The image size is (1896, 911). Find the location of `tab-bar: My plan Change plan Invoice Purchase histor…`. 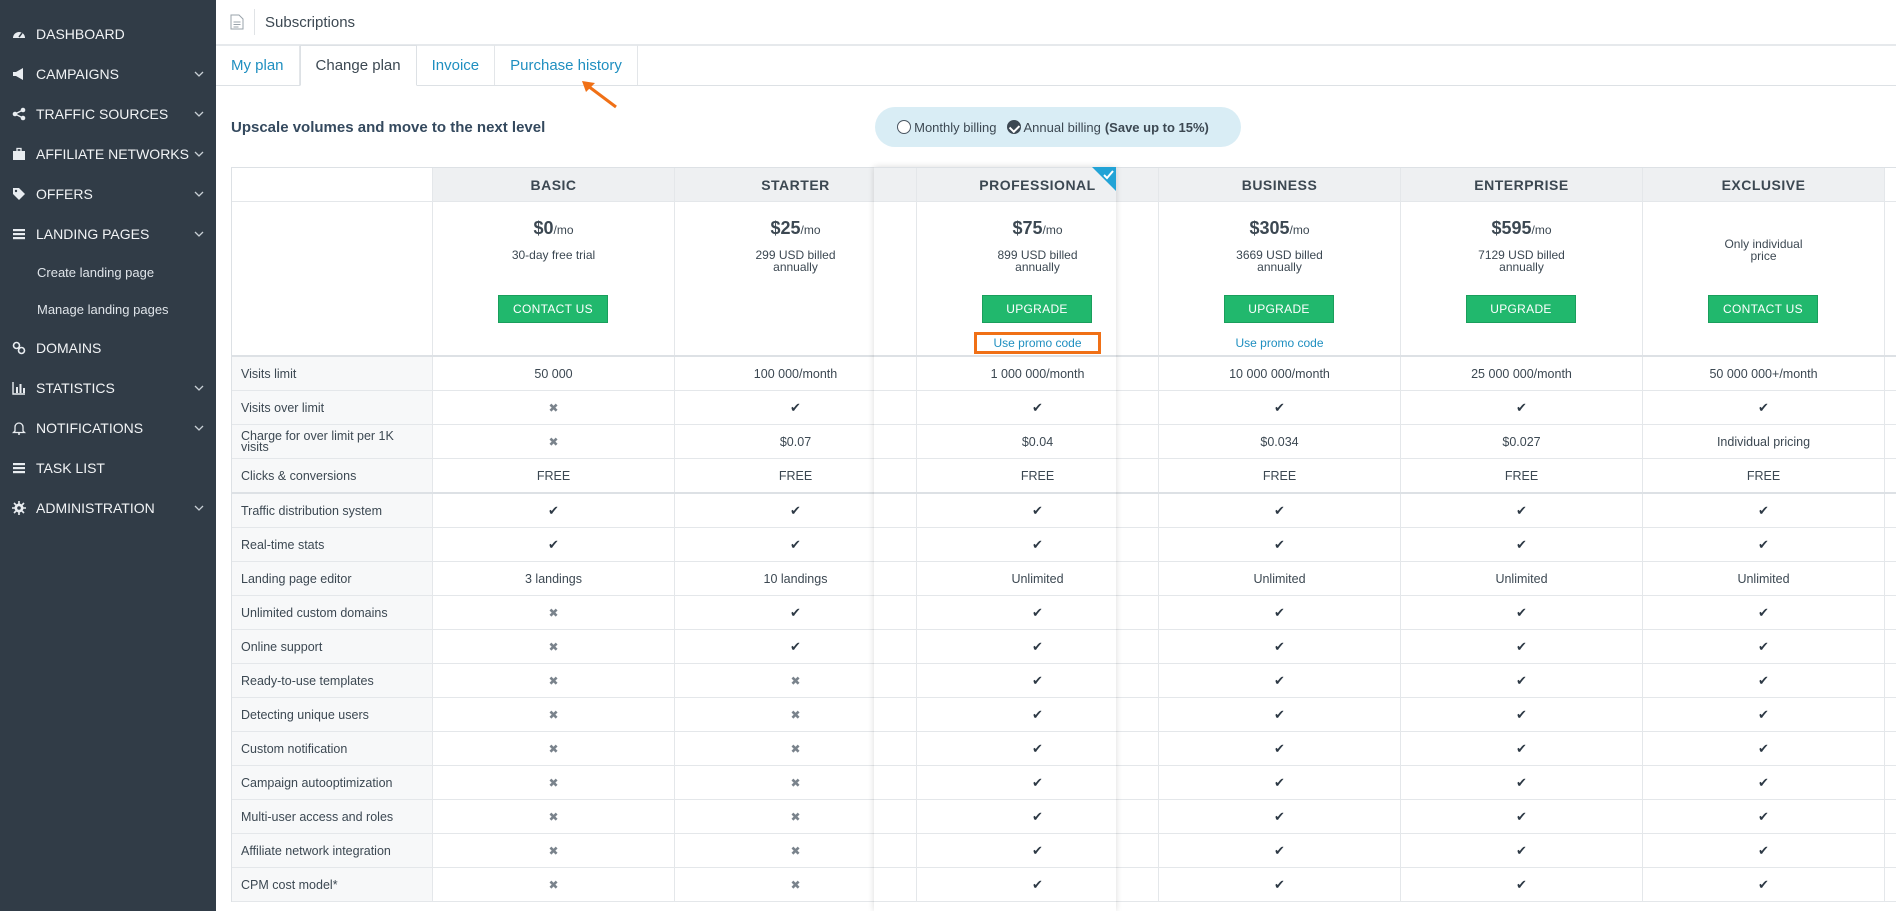

tab-bar: My plan Change plan Invoice Purchase histor… is located at coordinates (1056, 65).